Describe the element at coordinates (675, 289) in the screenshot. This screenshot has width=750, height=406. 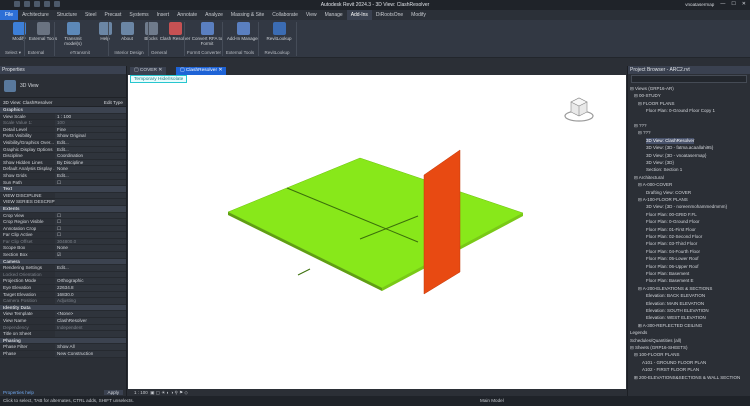
I see `browser-item: ⊟ A-200-ELEVATIONS & SECTIONS` at that location.